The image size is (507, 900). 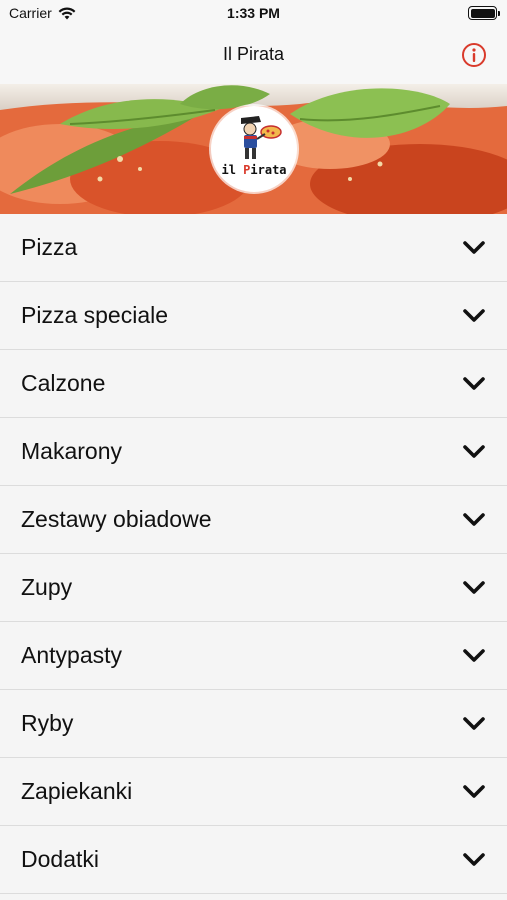 I want to click on pirate-mascot-icon, so click(x=261, y=137).